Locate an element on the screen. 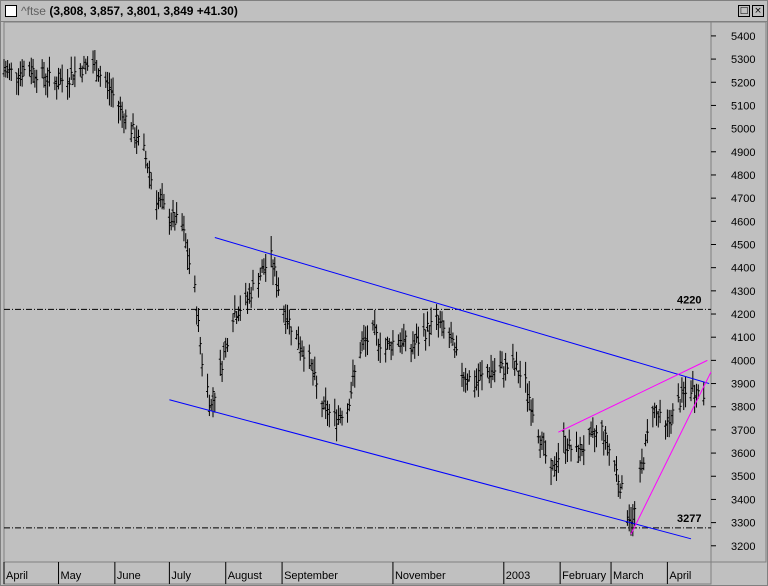  y-tick-label: 4400 is located at coordinates (743, 269).